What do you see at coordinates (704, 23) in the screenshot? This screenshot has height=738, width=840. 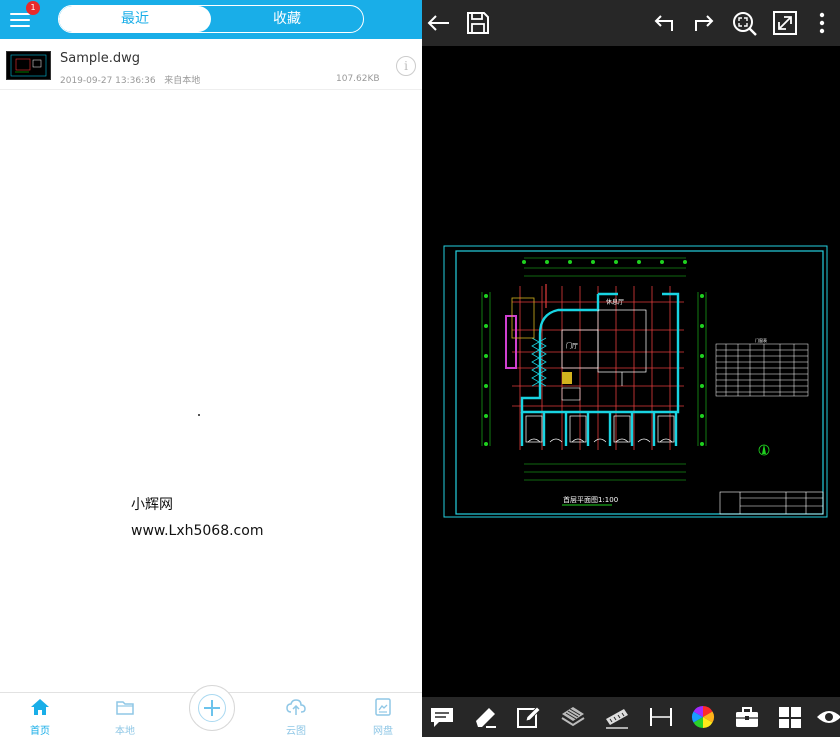 I see `redo-icon` at bounding box center [704, 23].